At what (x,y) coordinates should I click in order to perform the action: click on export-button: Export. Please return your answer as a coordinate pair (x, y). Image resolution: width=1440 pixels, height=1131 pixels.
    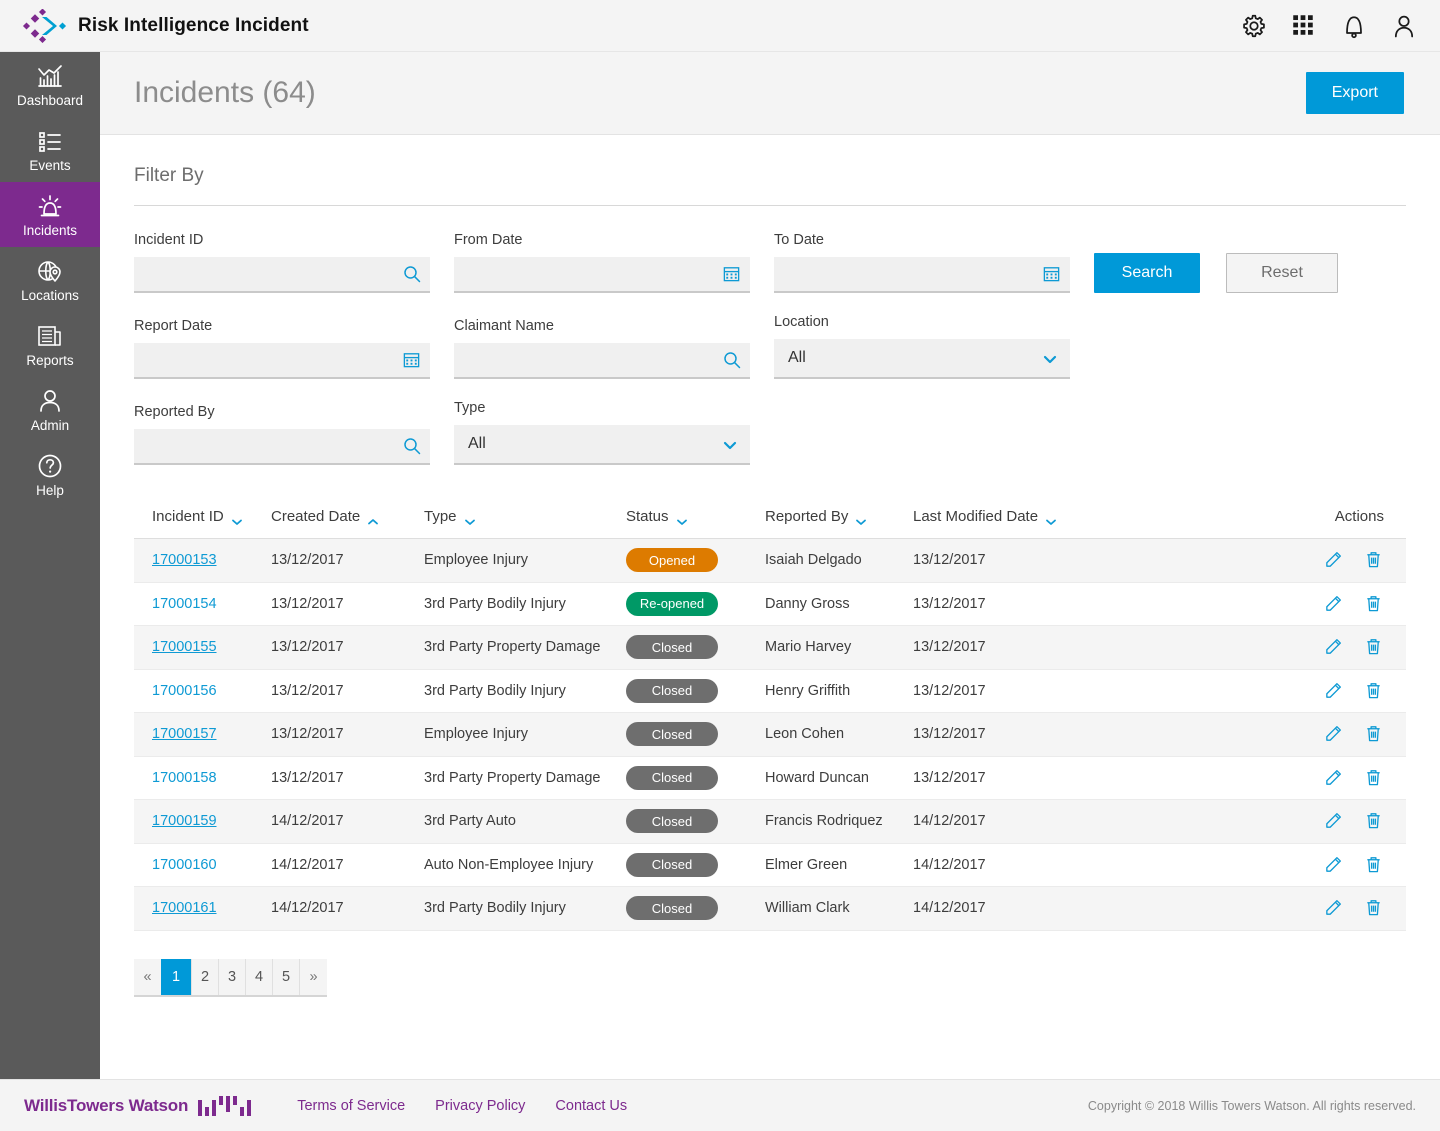
    Looking at the image, I should click on (1354, 93).